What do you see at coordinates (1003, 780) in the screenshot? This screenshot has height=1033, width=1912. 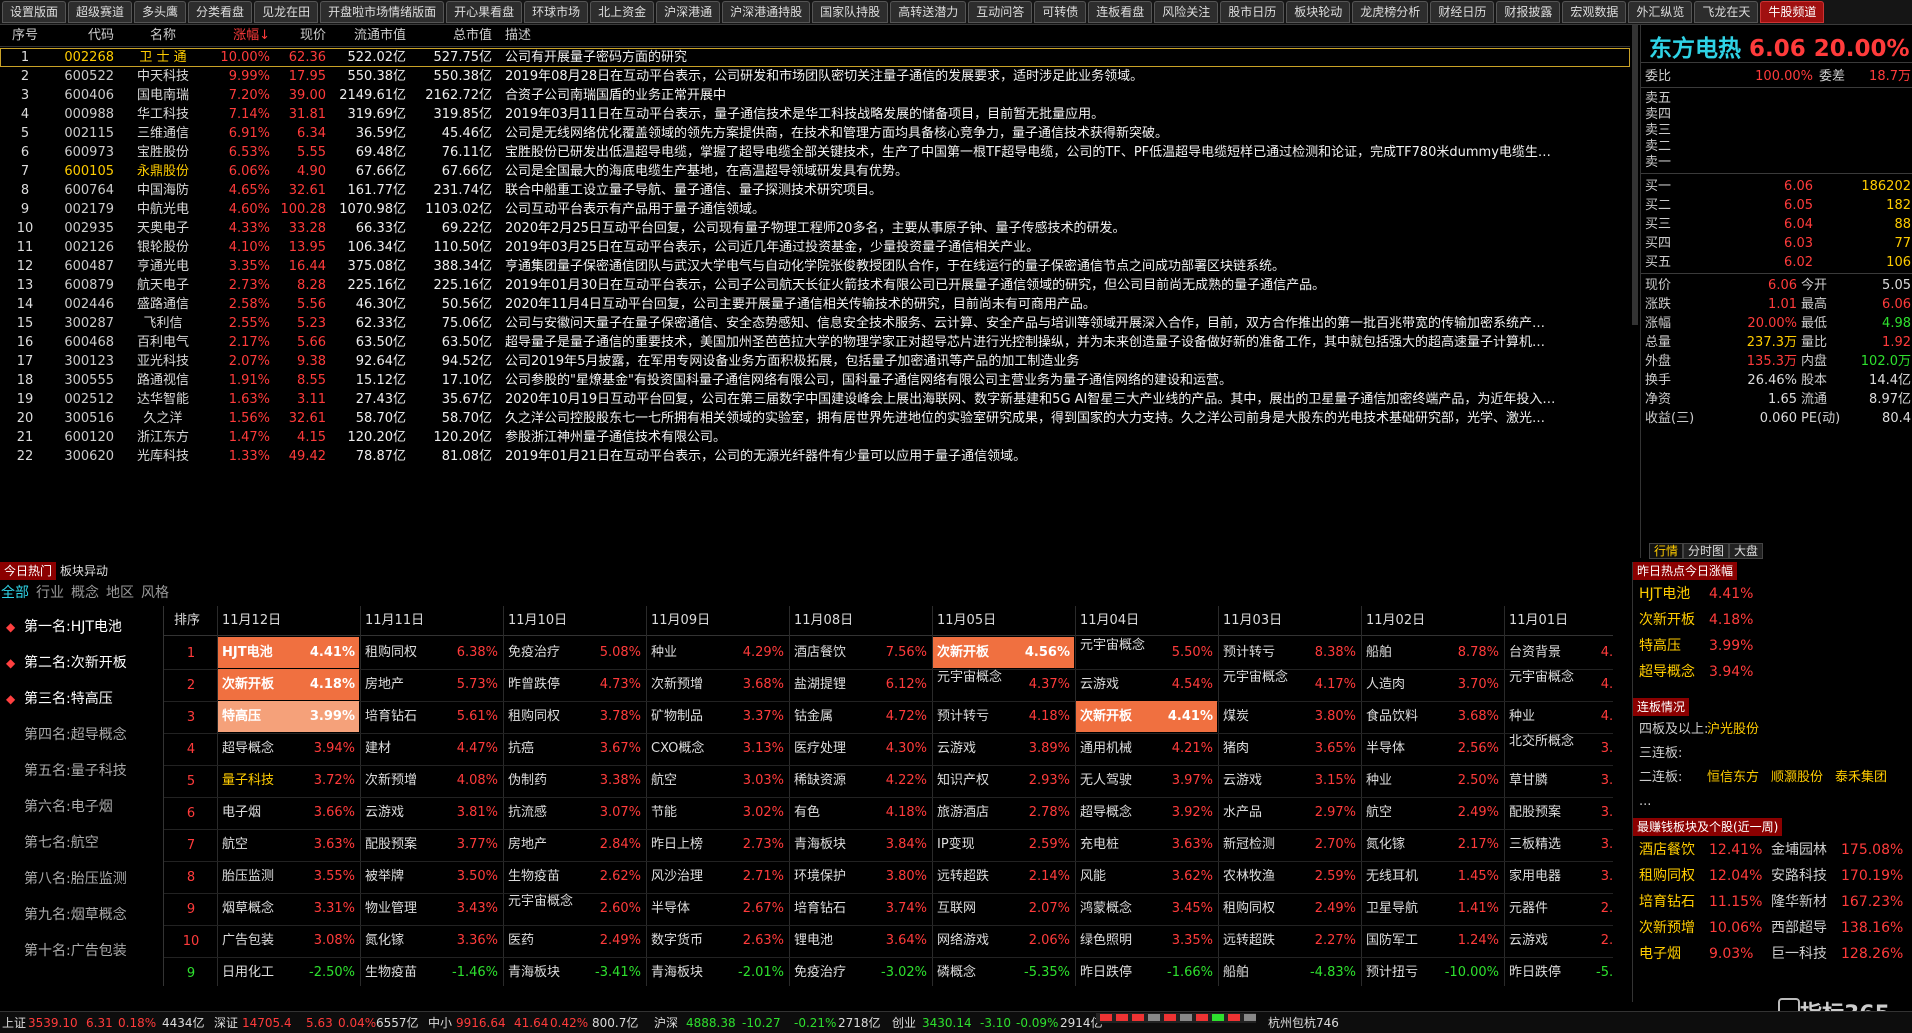 I see `sector-cell: 知识产权 2.93%` at bounding box center [1003, 780].